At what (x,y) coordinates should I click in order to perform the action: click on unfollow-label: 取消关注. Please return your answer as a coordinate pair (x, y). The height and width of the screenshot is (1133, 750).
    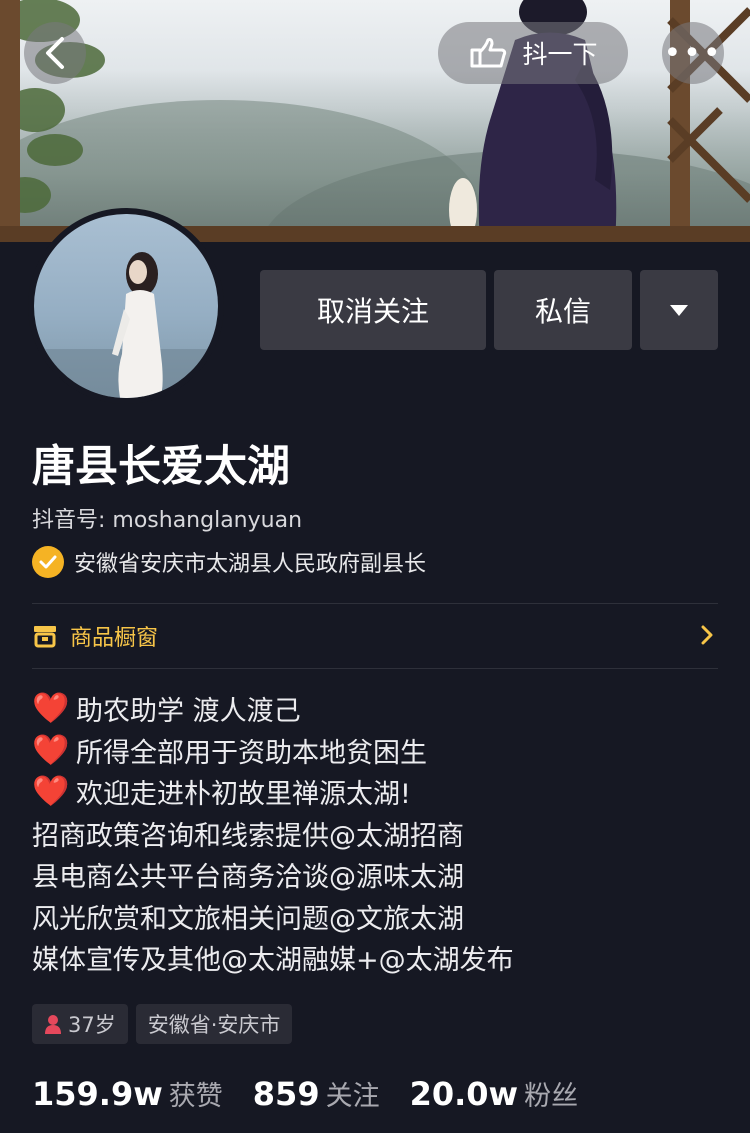
    Looking at the image, I should click on (372, 311).